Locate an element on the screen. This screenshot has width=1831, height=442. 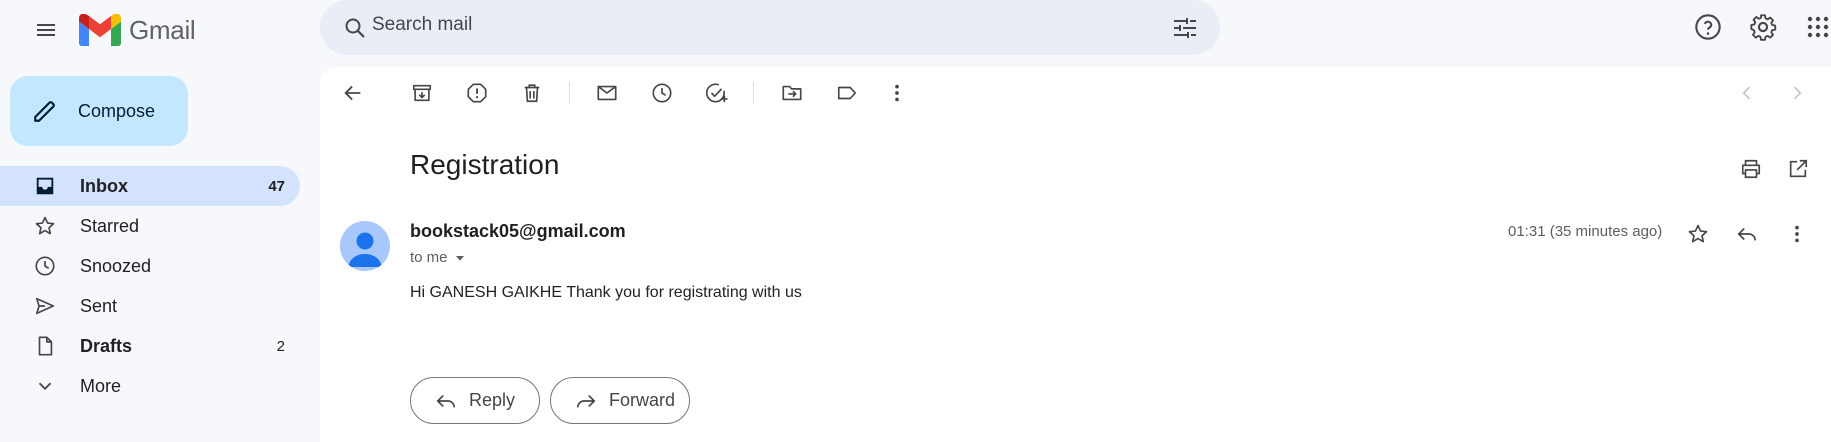
gmail-logo: Gmail is located at coordinates (137, 30).